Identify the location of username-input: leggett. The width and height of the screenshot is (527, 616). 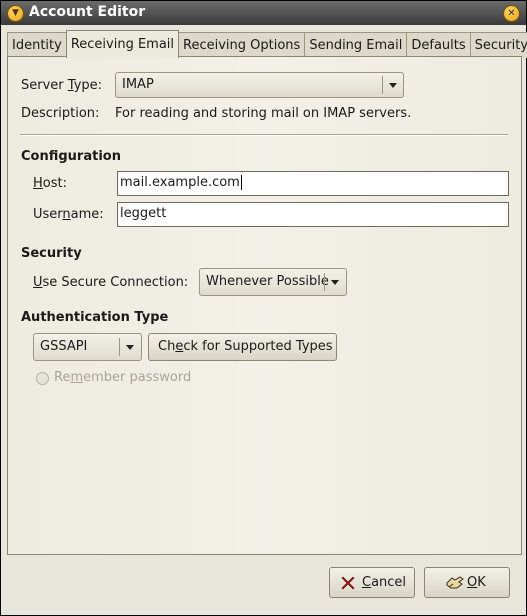
(313, 214).